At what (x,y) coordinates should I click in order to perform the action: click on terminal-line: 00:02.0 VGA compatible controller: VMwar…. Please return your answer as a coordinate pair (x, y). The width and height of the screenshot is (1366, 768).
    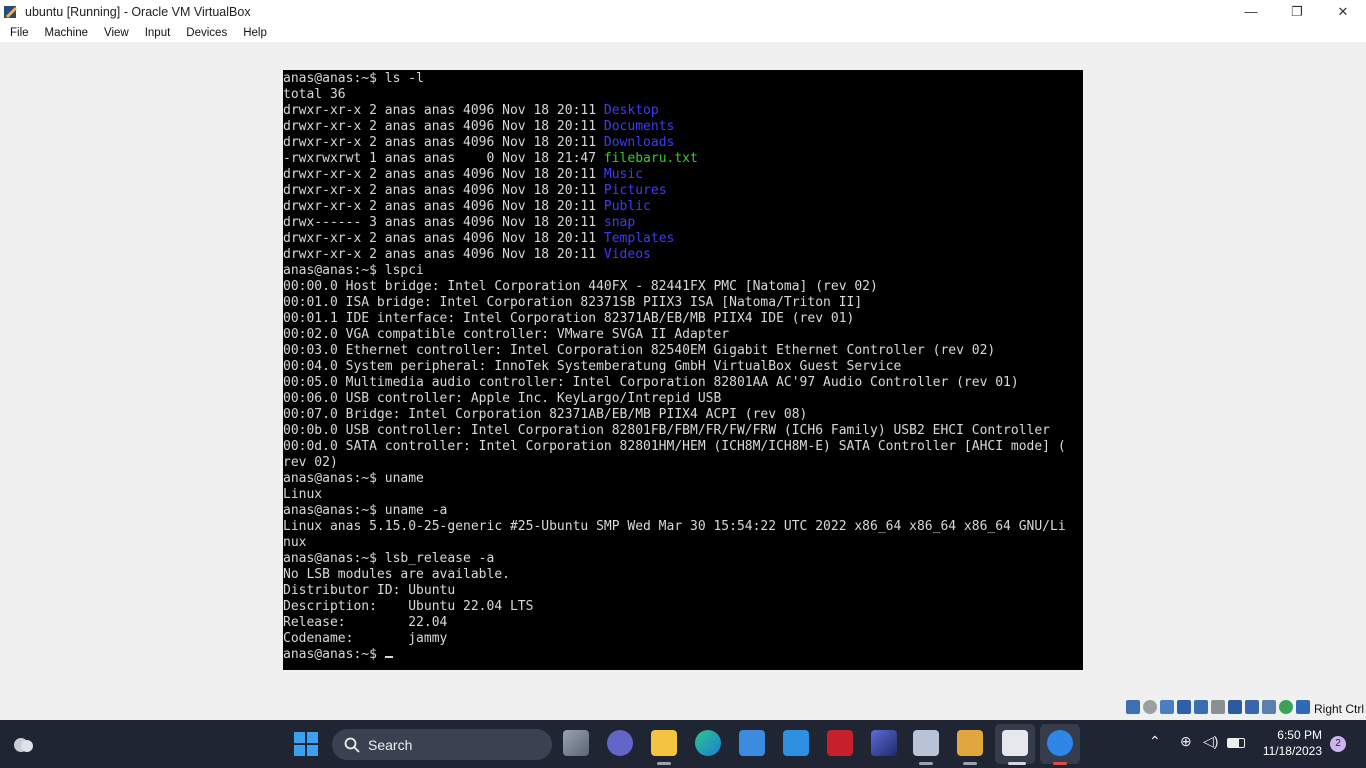
    Looking at the image, I should click on (674, 335).